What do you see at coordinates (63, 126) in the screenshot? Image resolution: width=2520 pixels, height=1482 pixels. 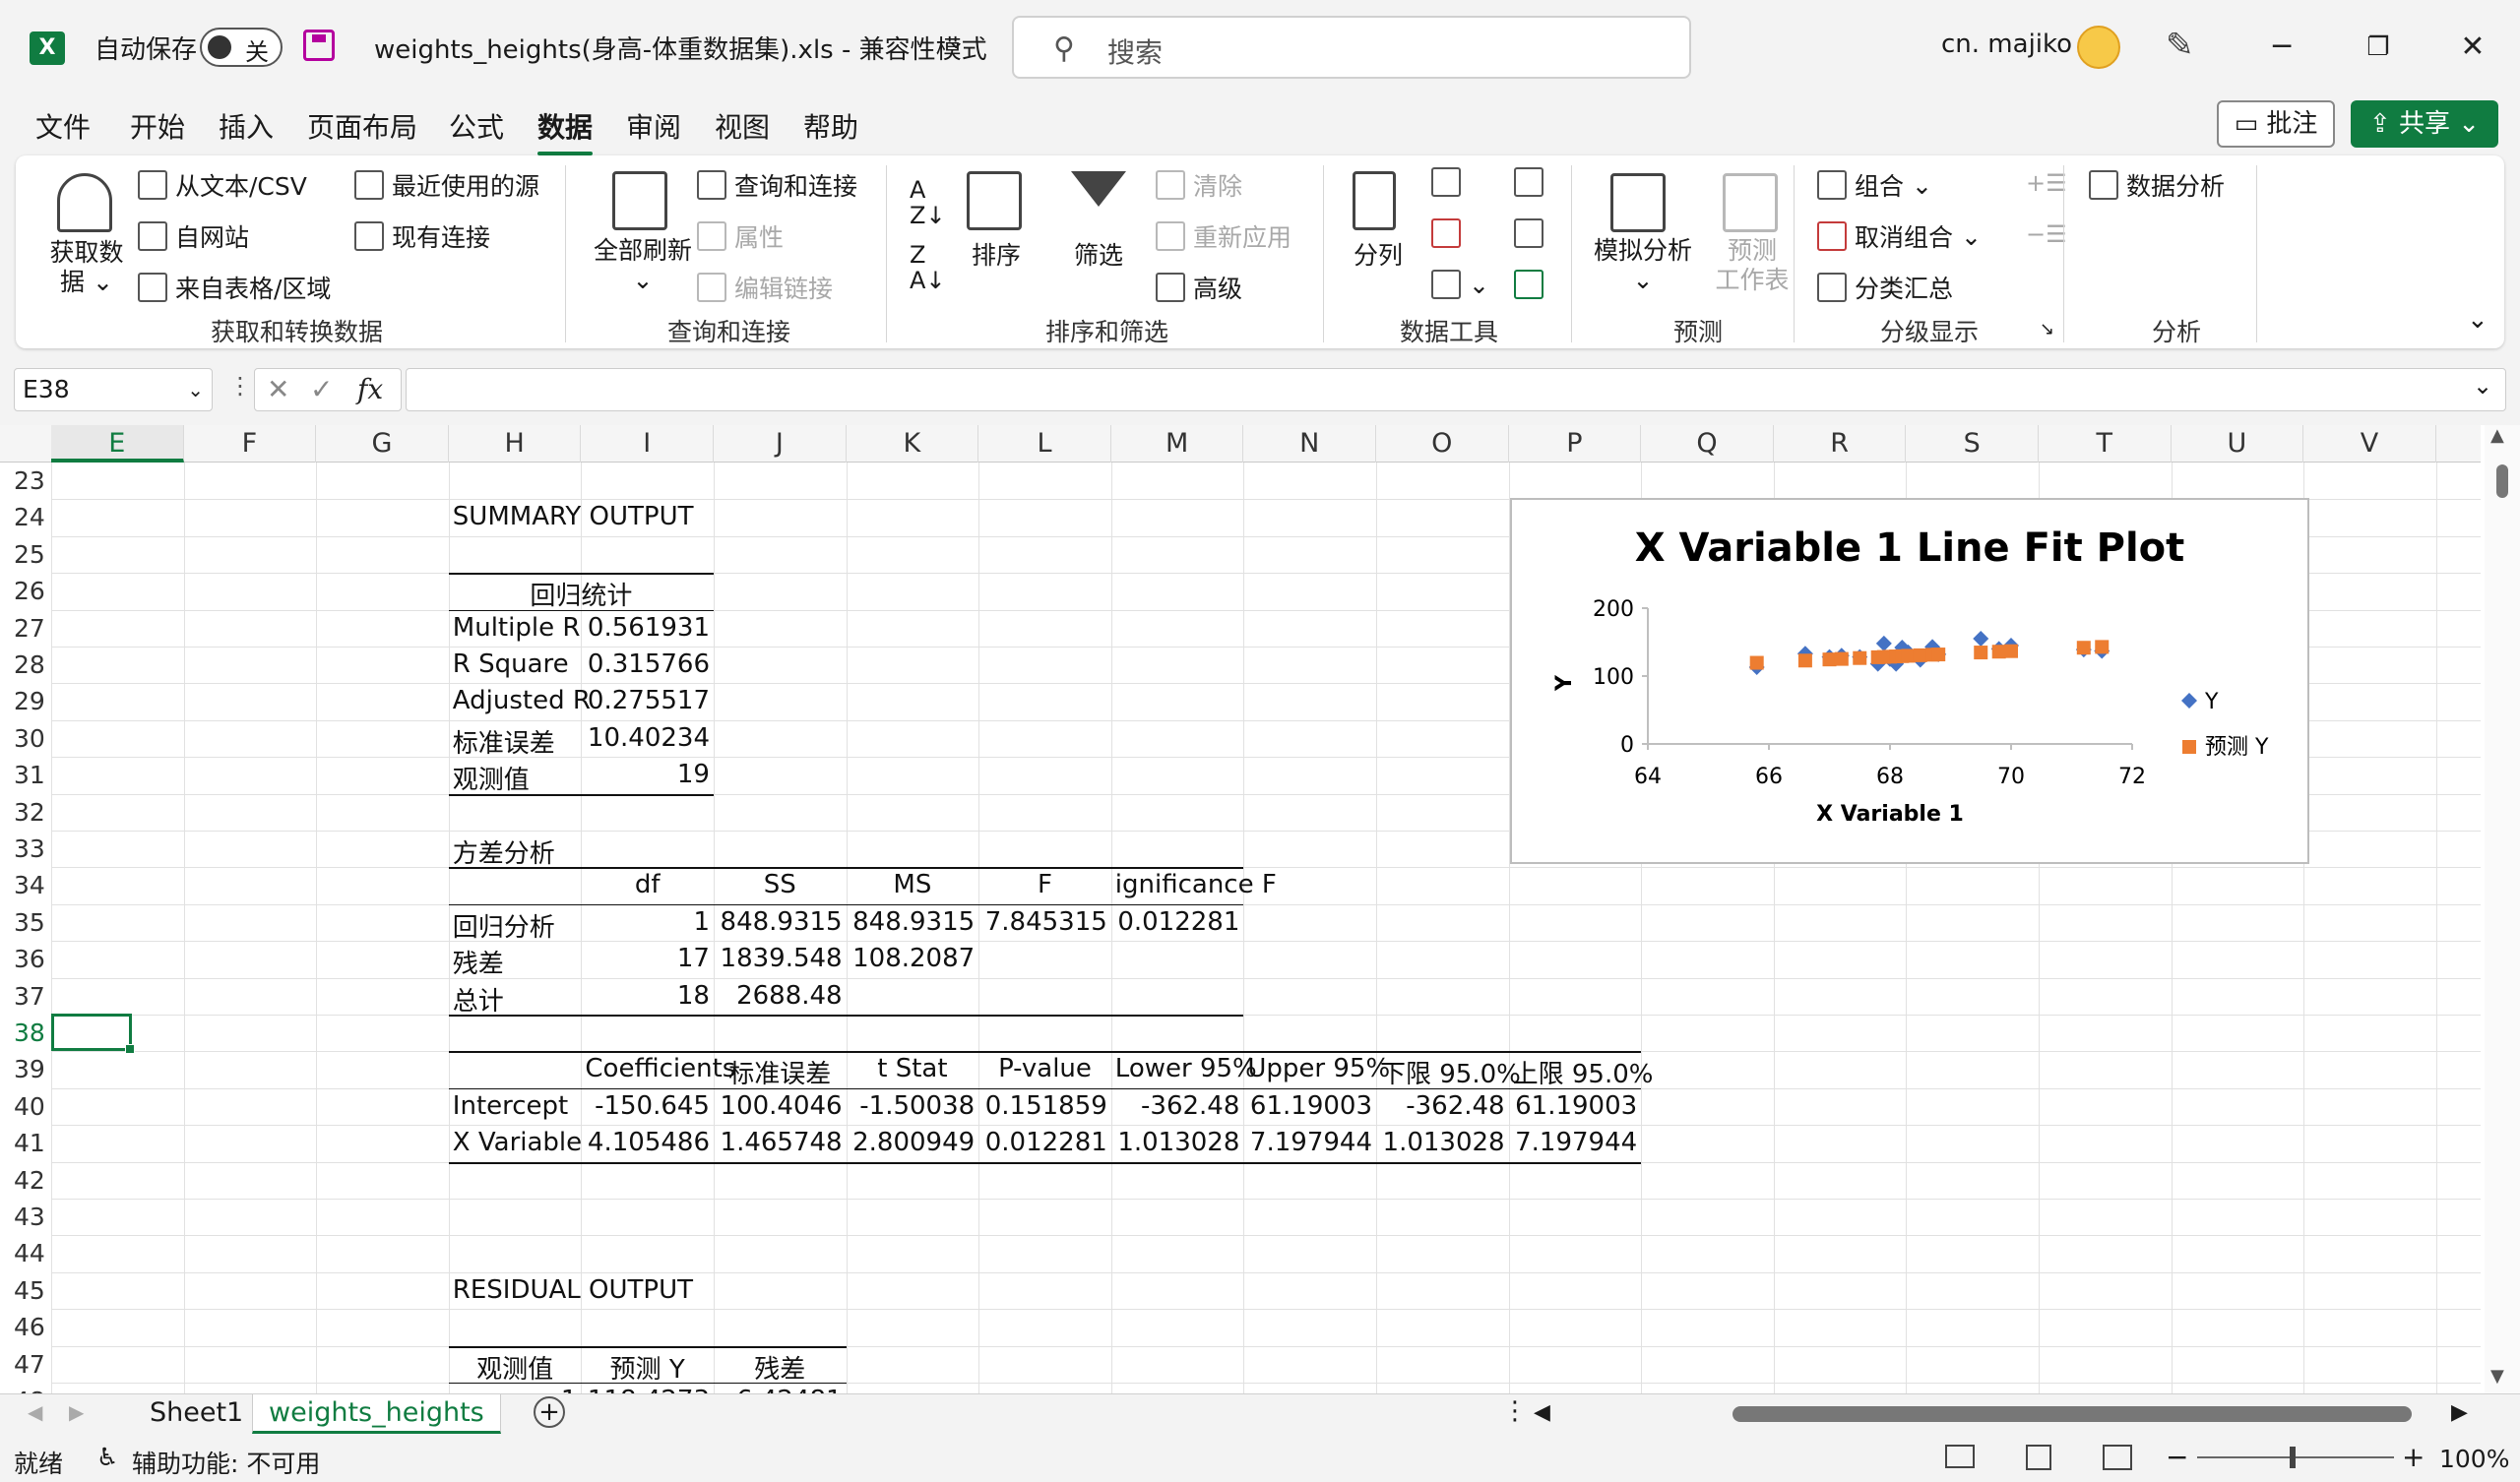 I see `tab-file: 文件` at bounding box center [63, 126].